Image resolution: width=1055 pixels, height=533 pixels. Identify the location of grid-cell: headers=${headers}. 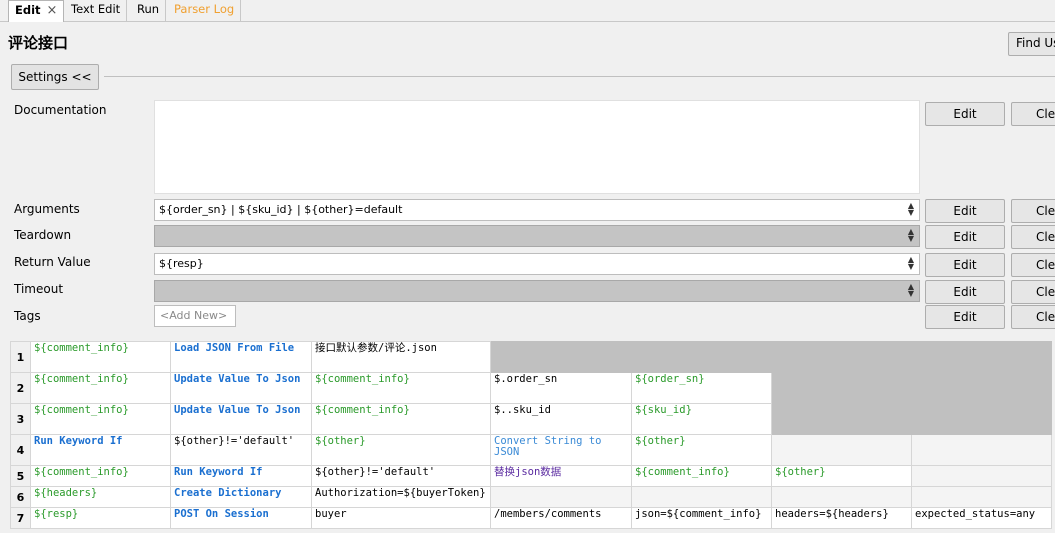
(841, 518).